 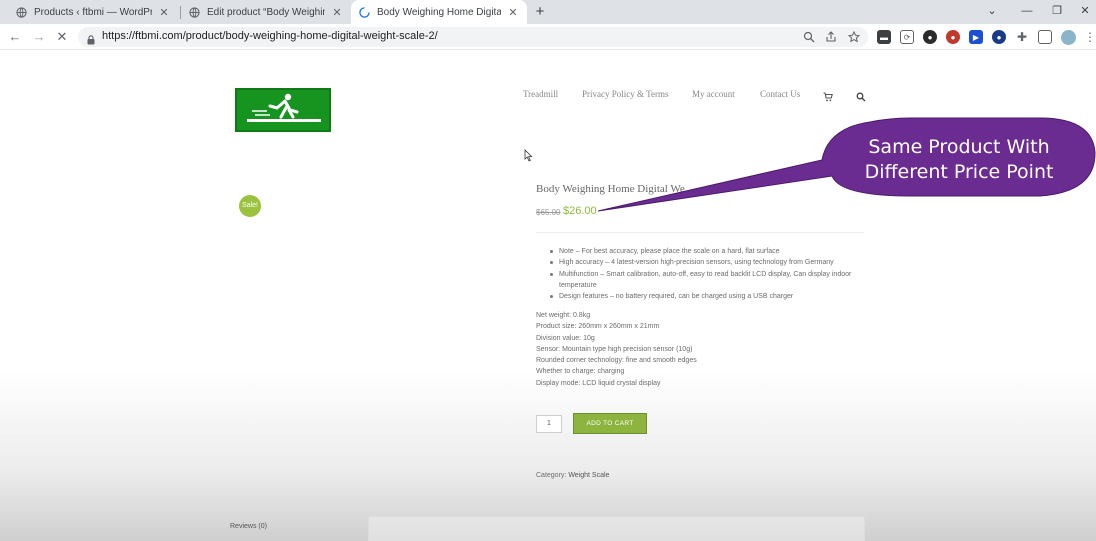 I want to click on tab-title: Edit product “Body Weighing Ho, so click(x=266, y=12).